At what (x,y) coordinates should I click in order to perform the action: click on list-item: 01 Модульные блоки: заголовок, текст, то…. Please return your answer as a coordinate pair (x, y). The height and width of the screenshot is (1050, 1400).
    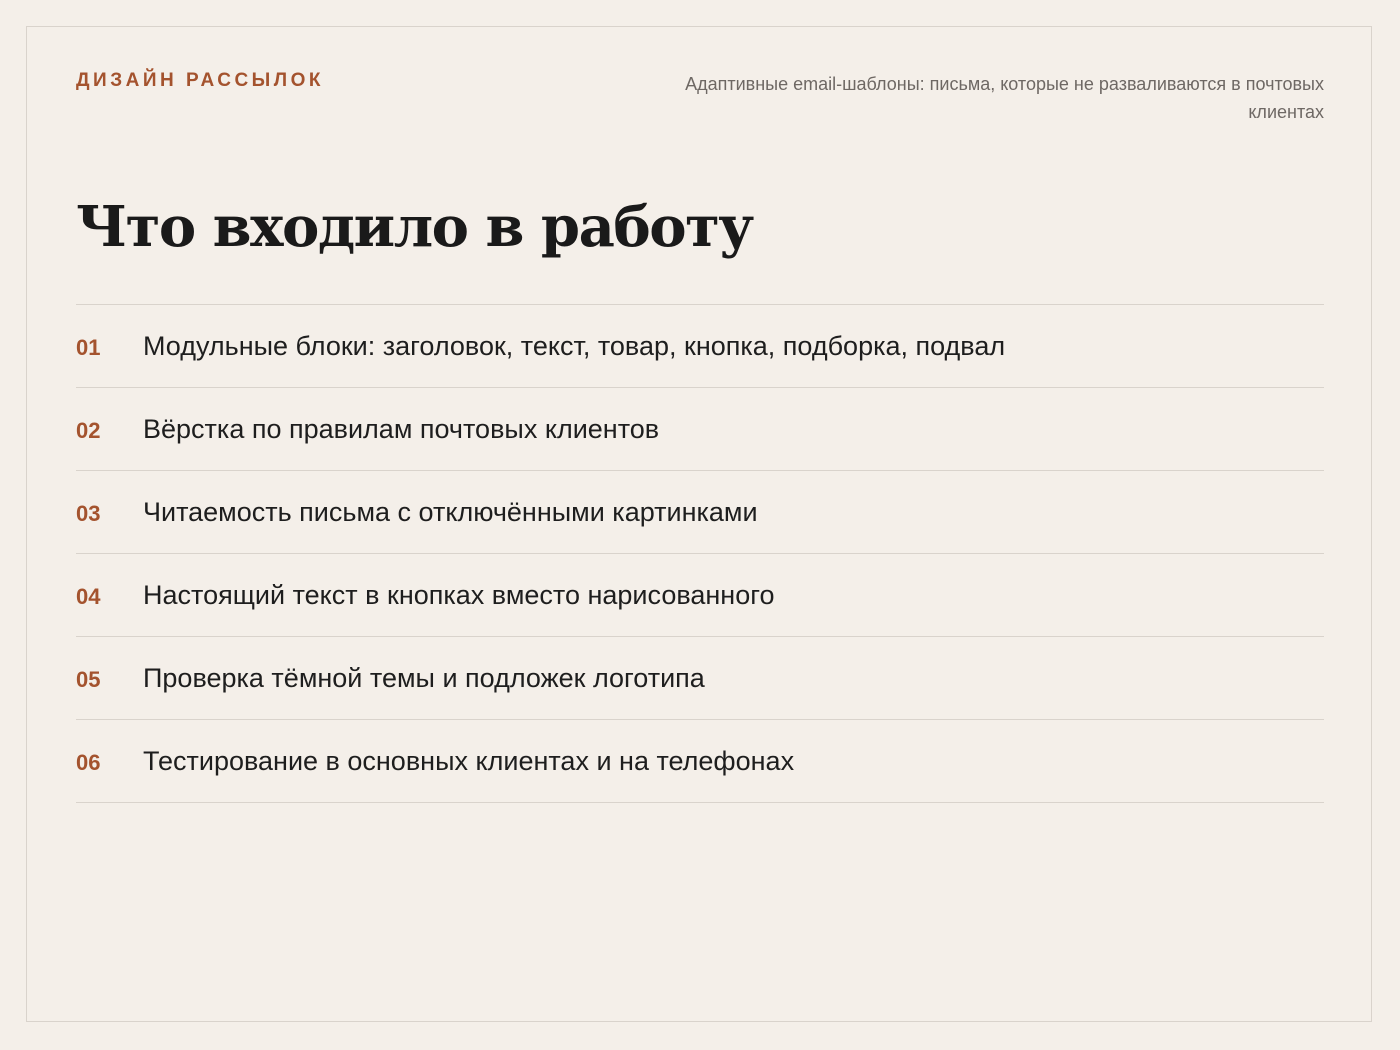
    Looking at the image, I should click on (700, 346).